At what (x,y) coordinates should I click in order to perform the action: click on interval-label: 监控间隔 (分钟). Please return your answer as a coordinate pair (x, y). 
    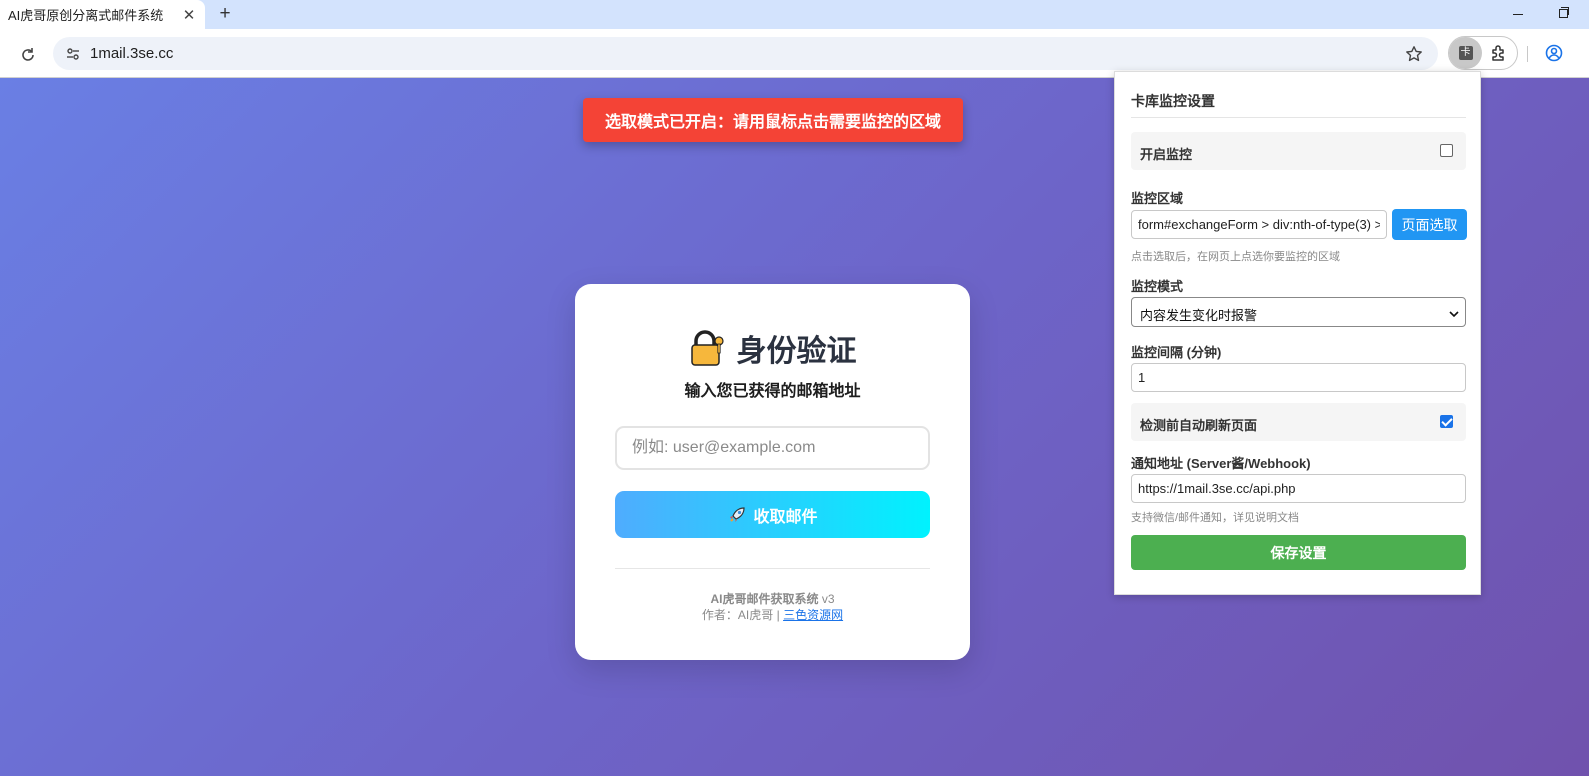
    Looking at the image, I should click on (1176, 352).